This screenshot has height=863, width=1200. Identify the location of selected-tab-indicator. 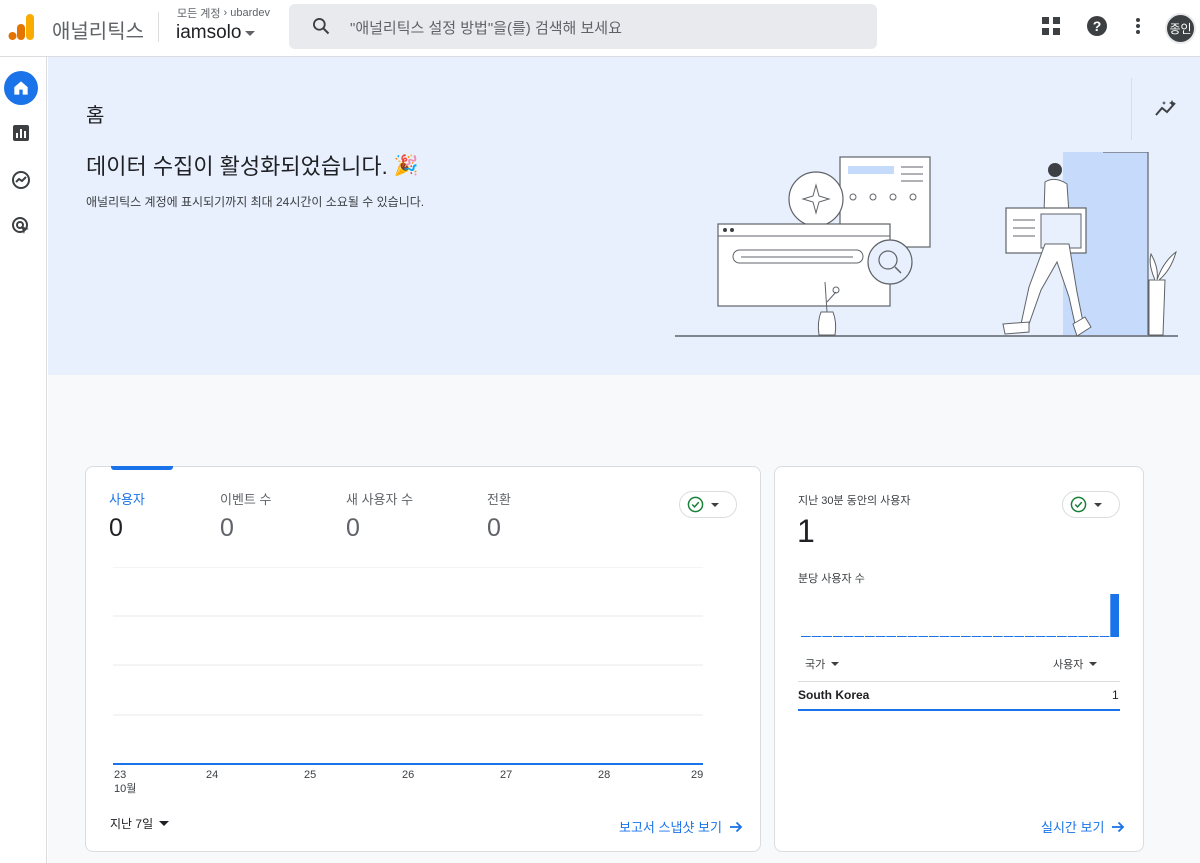
(142, 468).